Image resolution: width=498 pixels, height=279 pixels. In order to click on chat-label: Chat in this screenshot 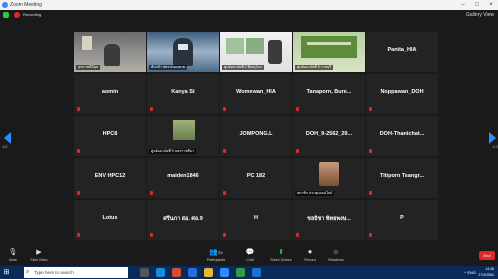, I will do `click(250, 260)`.